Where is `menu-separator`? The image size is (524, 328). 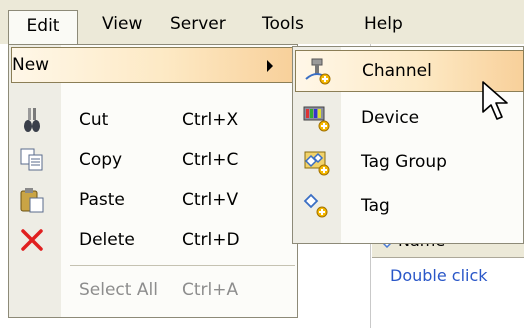
menu-separator is located at coordinates (182, 265).